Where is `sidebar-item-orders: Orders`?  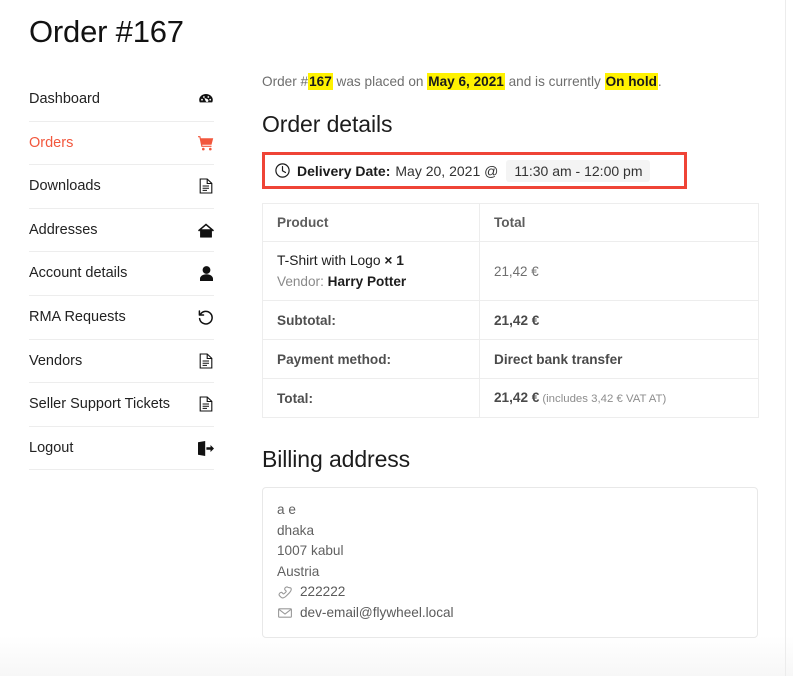
sidebar-item-orders: Orders is located at coordinates (121, 144).